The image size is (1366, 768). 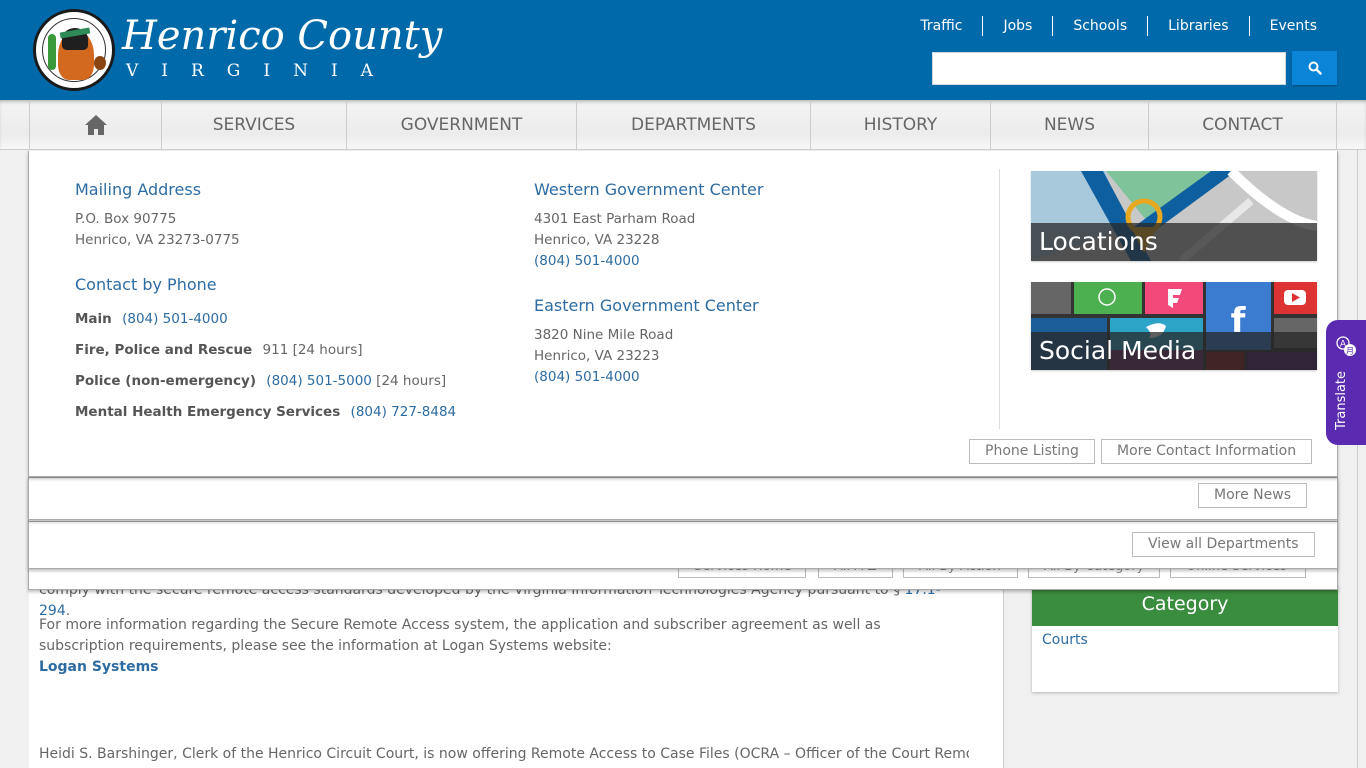 What do you see at coordinates (138, 189) in the screenshot?
I see `mailing-address-heading: Mailing Address` at bounding box center [138, 189].